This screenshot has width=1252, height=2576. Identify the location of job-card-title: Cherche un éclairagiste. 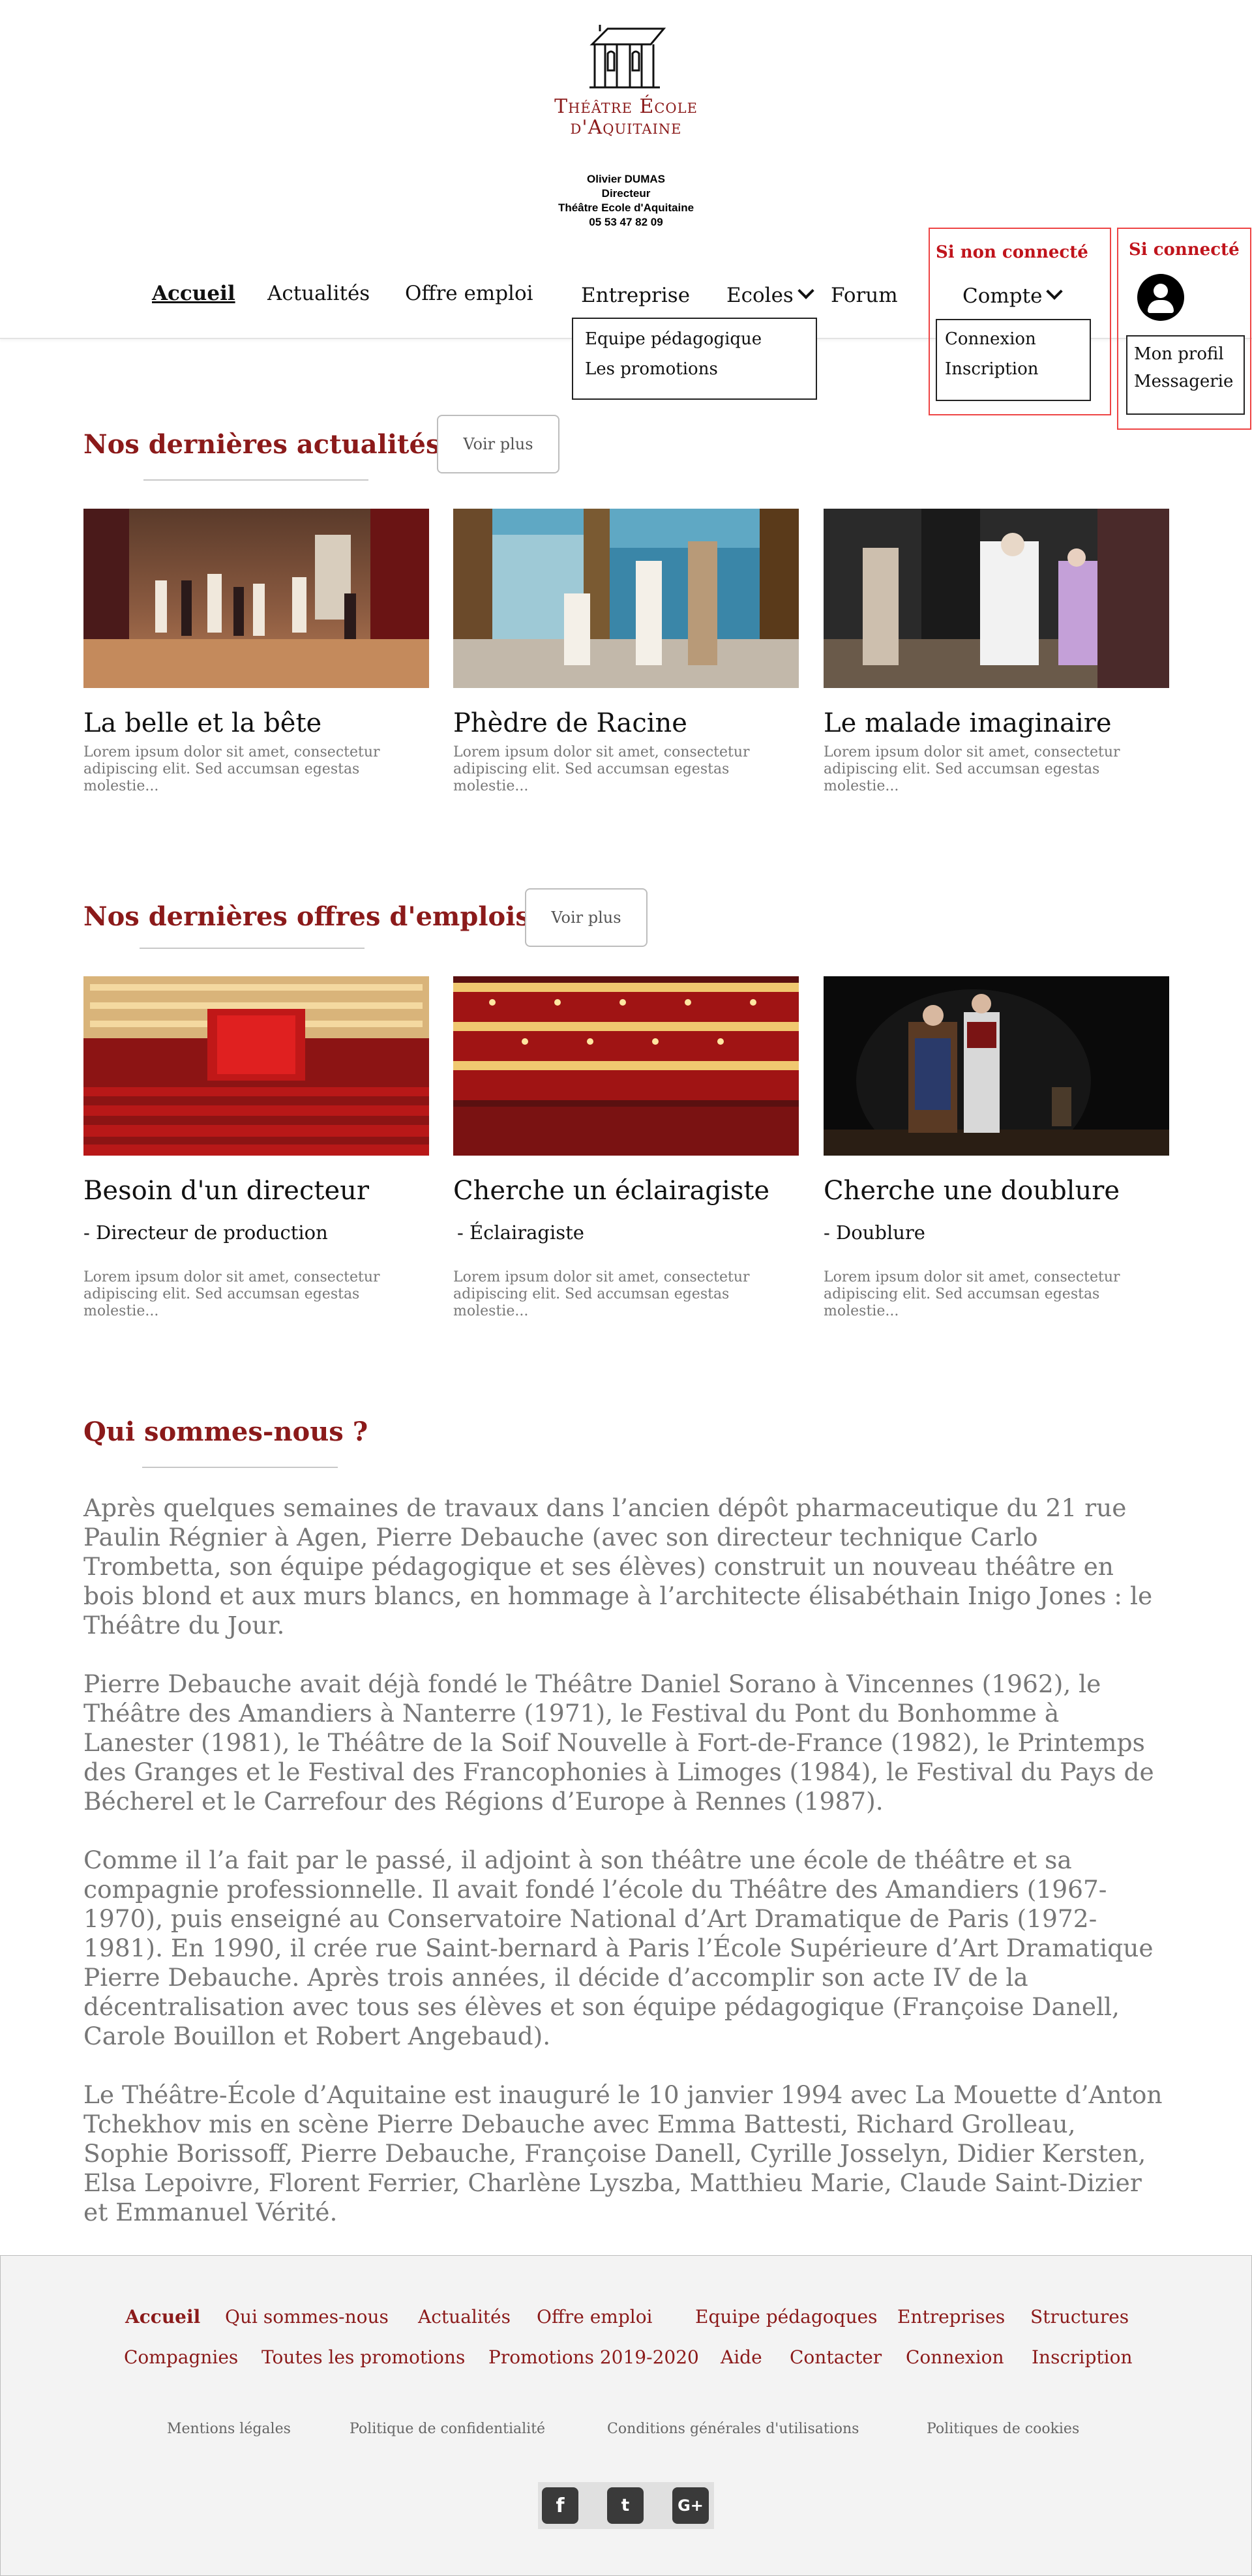
(611, 1191).